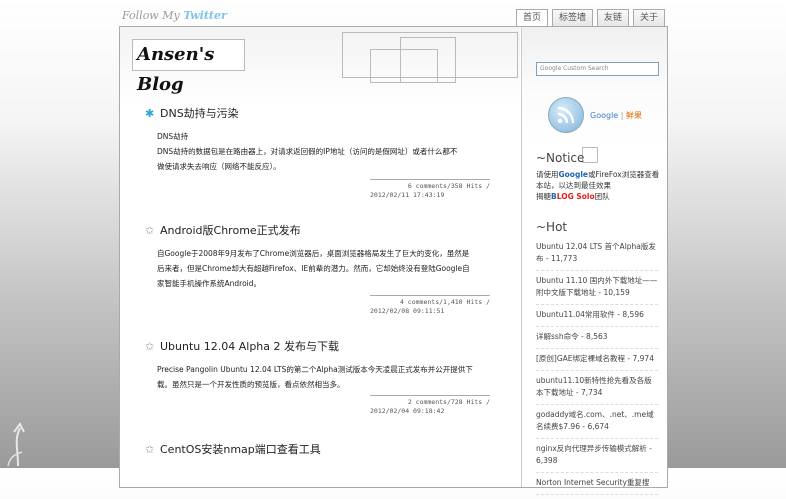 This screenshot has height=499, width=786. Describe the element at coordinates (597, 340) in the screenshot. I see `hot-post-item: 详解ssh命令 - 8,563` at that location.